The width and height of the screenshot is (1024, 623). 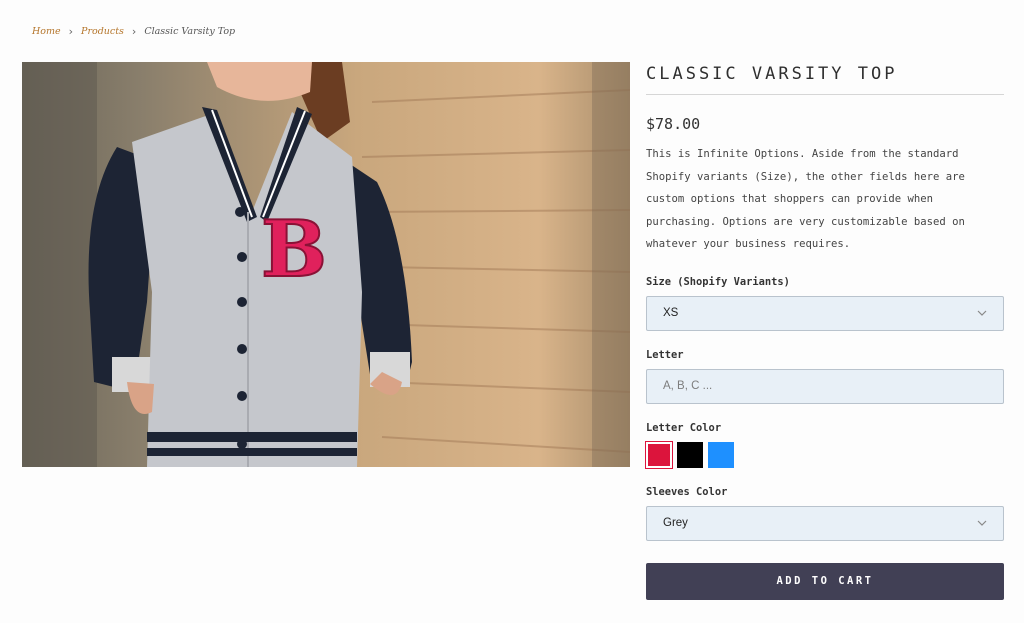 I want to click on sleeves-color-value: Grey, so click(x=675, y=523).